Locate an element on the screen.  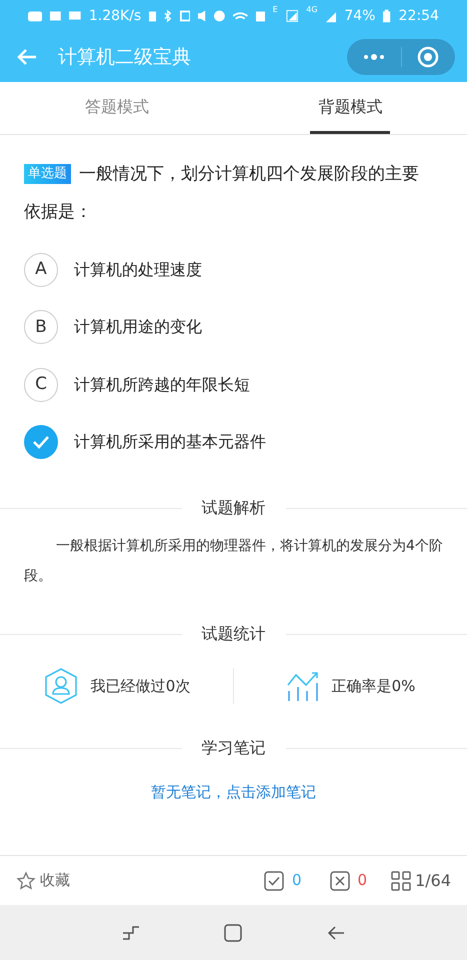
correct-icon is located at coordinates (274, 880).